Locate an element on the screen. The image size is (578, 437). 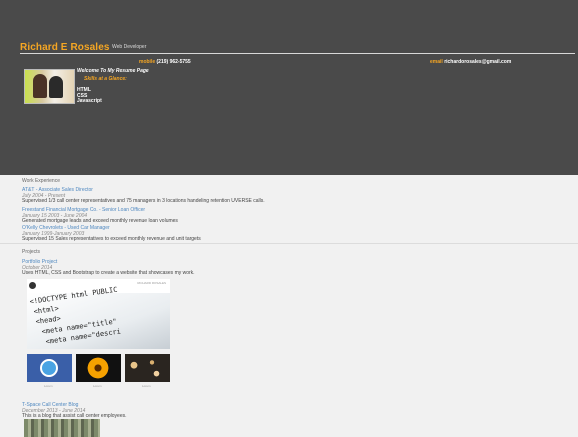
work-heading: Work Experience is located at coordinates (41, 181).